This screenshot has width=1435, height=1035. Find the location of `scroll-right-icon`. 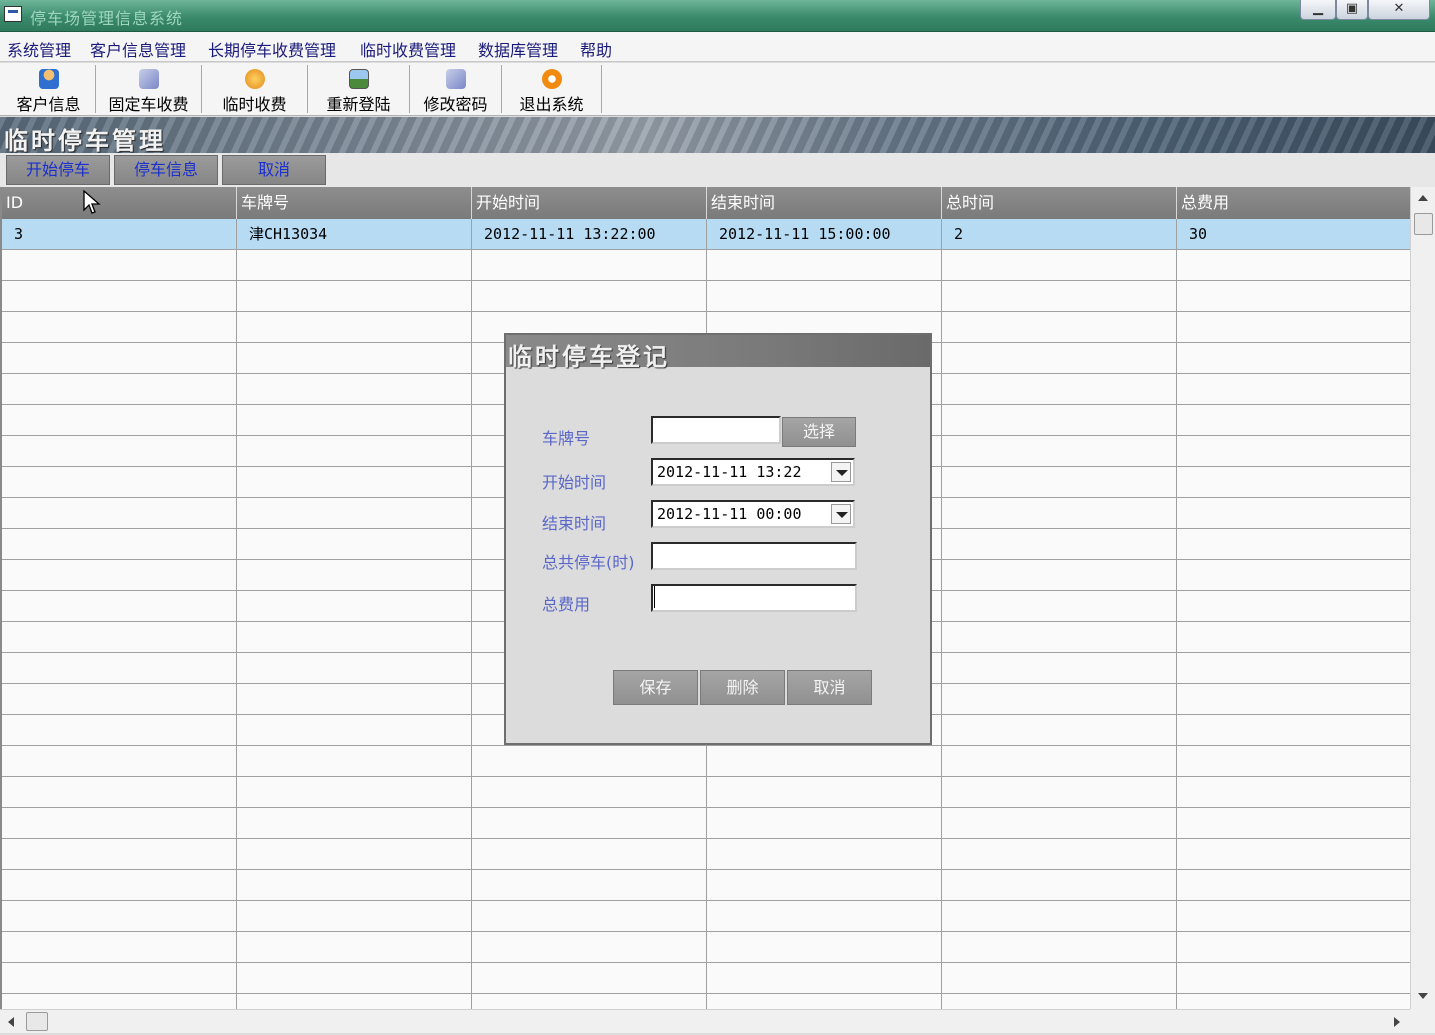

scroll-right-icon is located at coordinates (1397, 1022).